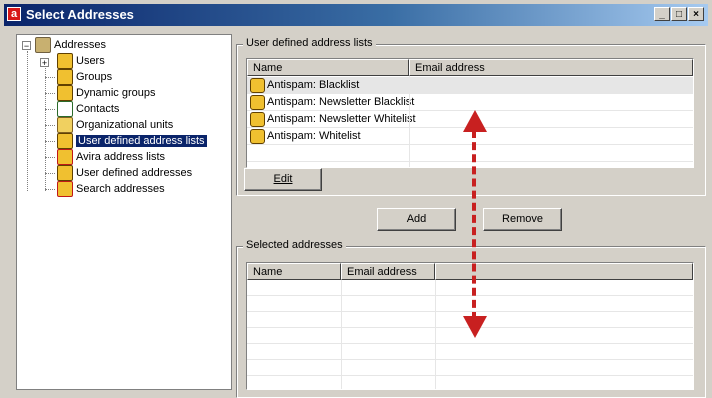 The height and width of the screenshot is (398, 712). Describe the element at coordinates (294, 245) in the screenshot. I see `selected-addresses-group-label: Selected addresses` at that location.